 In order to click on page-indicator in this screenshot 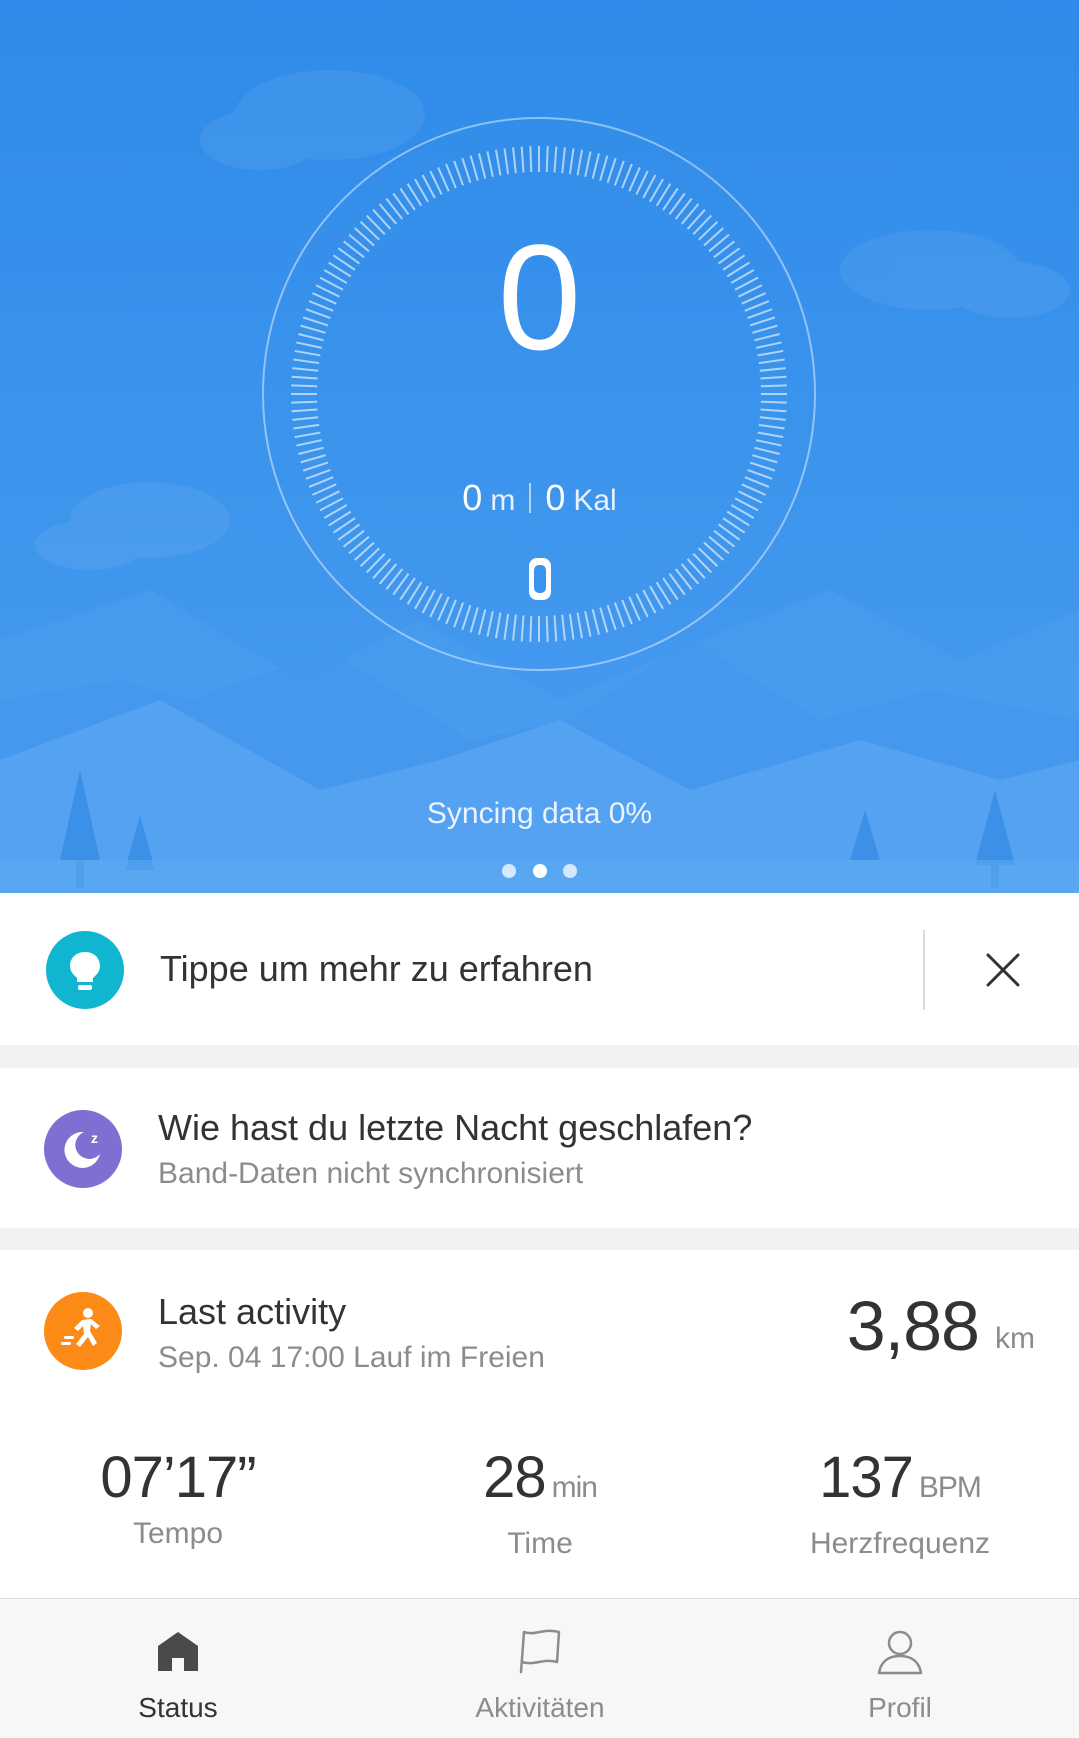, I will do `click(539, 873)`.